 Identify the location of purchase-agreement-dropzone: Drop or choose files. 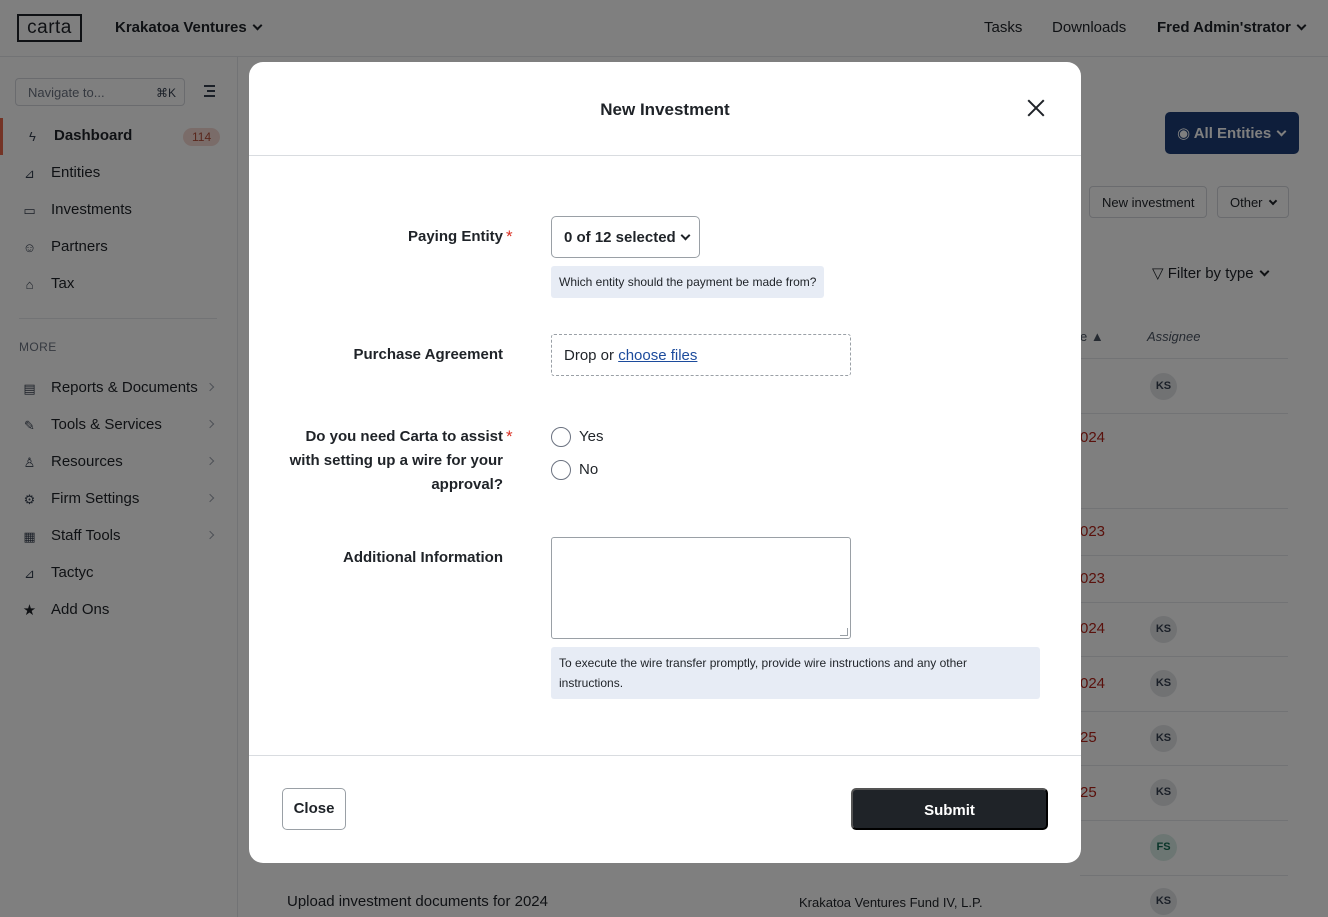
(701, 355).